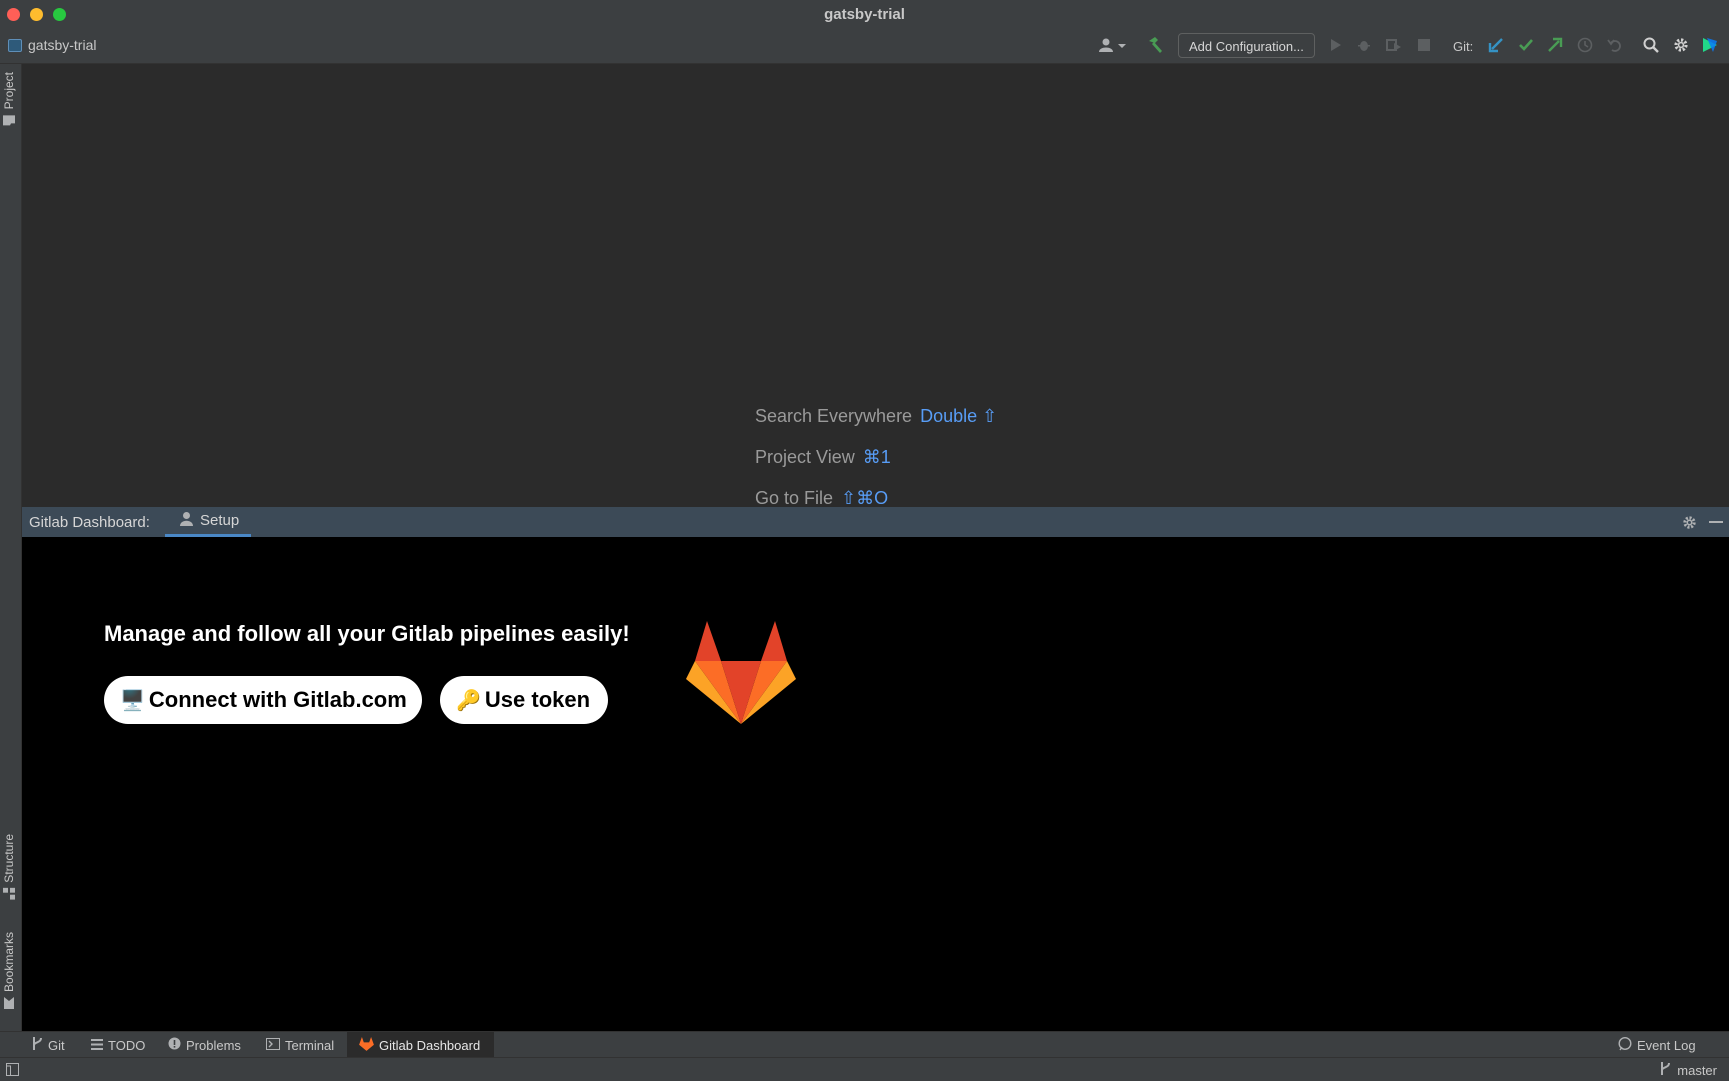  Describe the element at coordinates (174, 1045) in the screenshot. I see `problems-exclamation-icon` at that location.